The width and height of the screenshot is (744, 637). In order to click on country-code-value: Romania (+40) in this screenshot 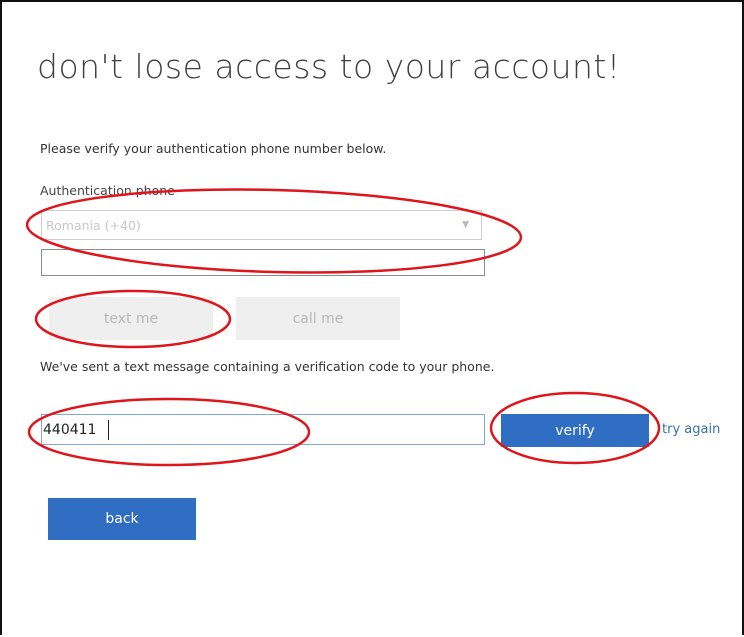, I will do `click(93, 225)`.